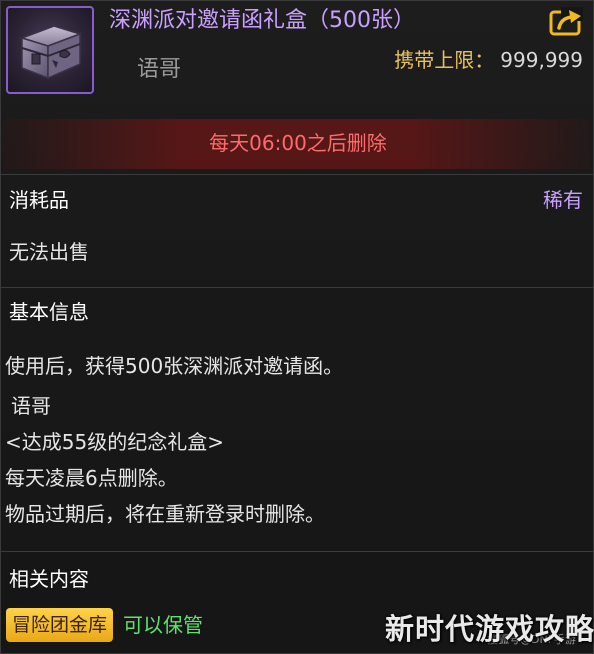  I want to click on description-line: 使用后，获得500张深渊派对邀请函。, so click(174, 366).